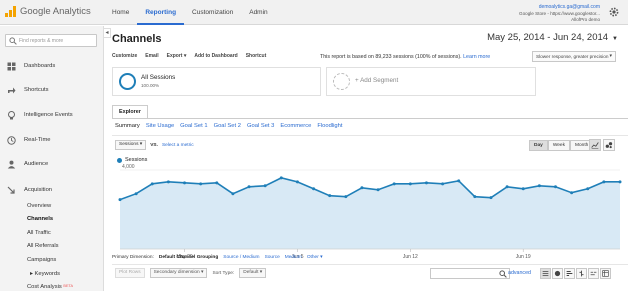 The height and width of the screenshot is (291, 628). I want to click on dashboard-icon, so click(11, 66).